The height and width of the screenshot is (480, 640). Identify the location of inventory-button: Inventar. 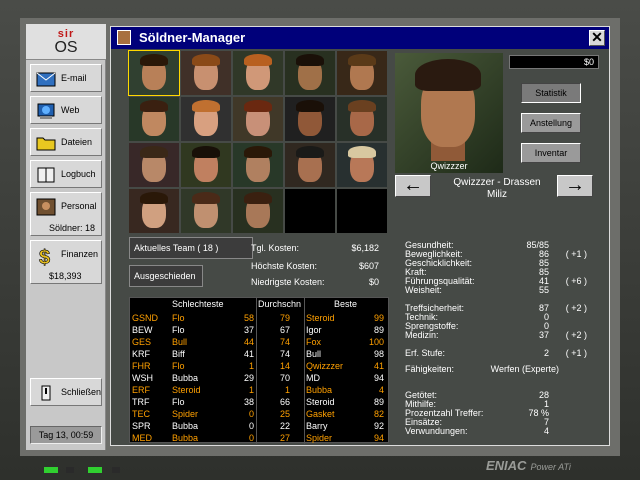
(551, 153).